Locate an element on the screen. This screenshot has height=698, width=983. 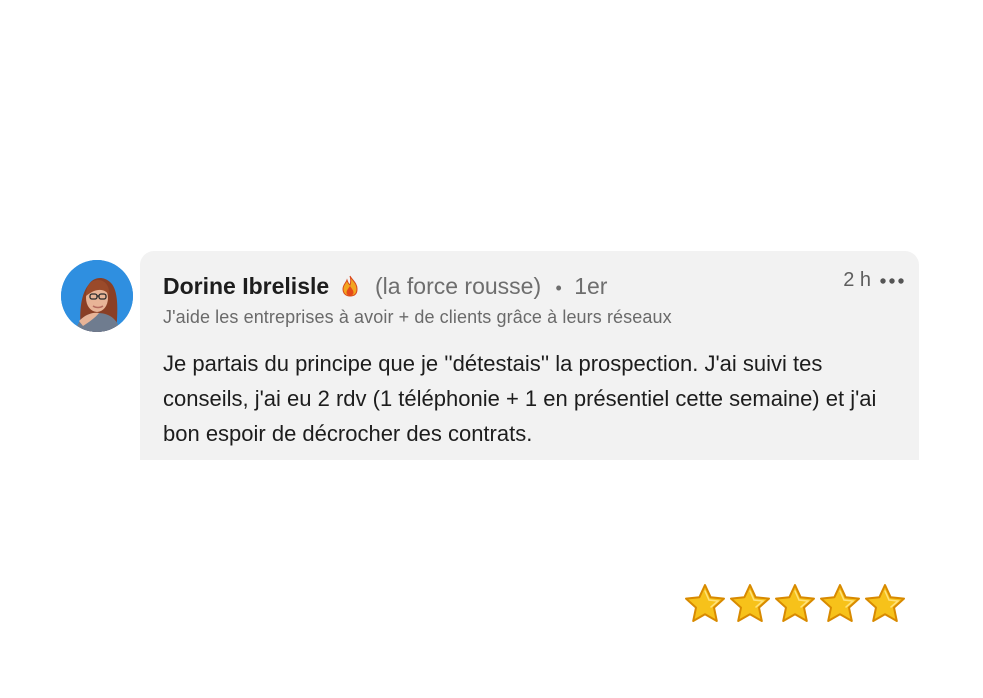
connection-degree: 1er is located at coordinates (591, 286).